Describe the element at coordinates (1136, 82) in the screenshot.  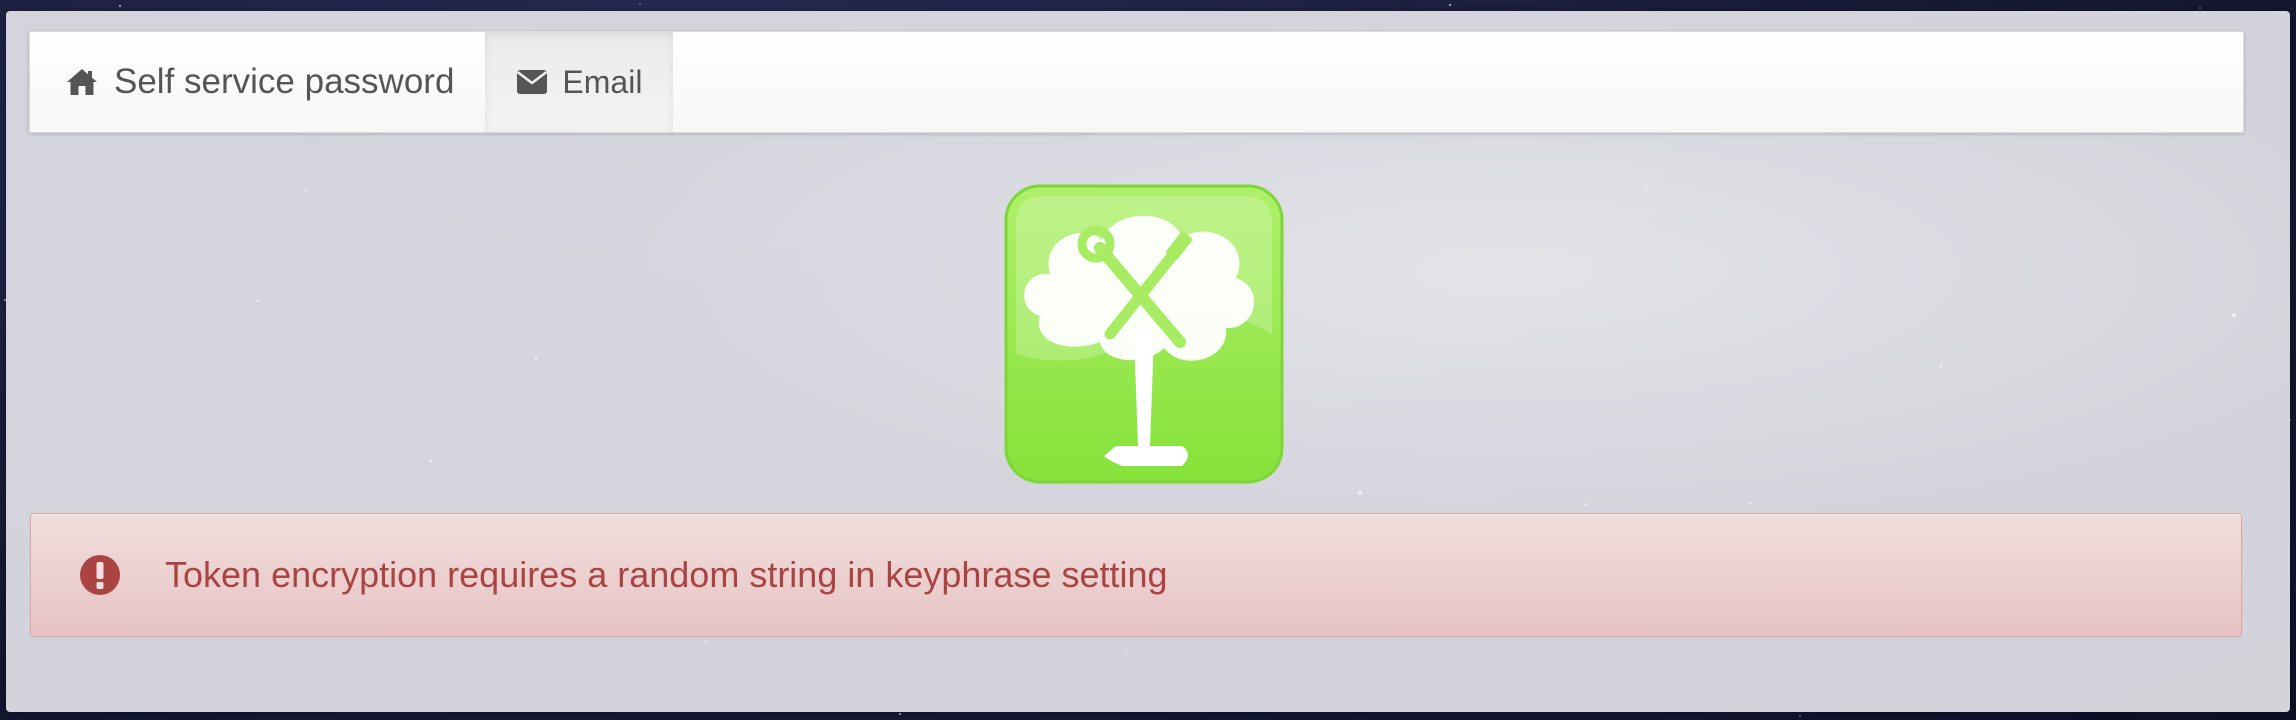
I see `top-navbar: Self service password Email` at that location.